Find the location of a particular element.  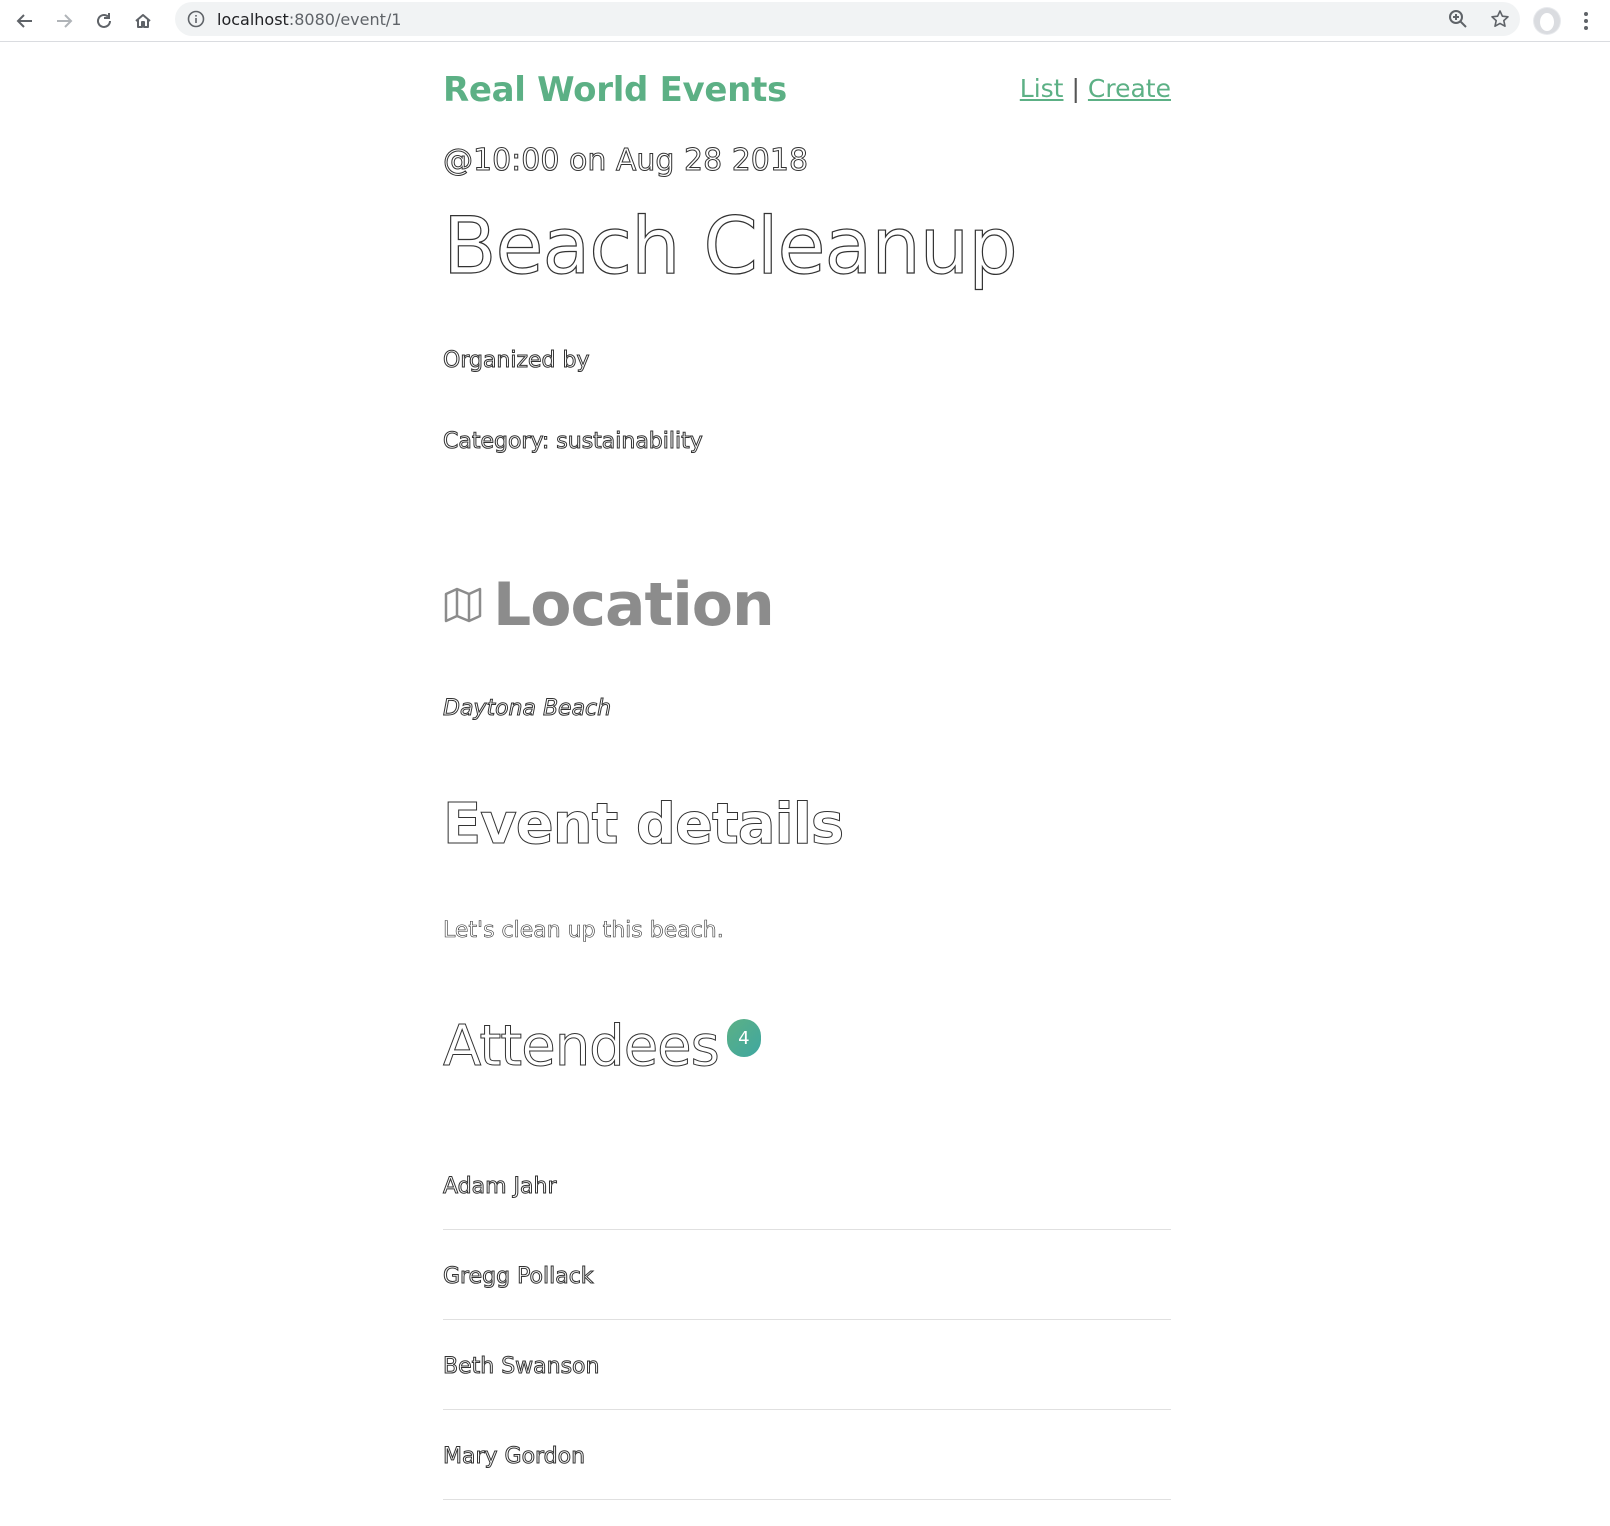

attendee-name: Adam Jahr is located at coordinates (500, 1187).